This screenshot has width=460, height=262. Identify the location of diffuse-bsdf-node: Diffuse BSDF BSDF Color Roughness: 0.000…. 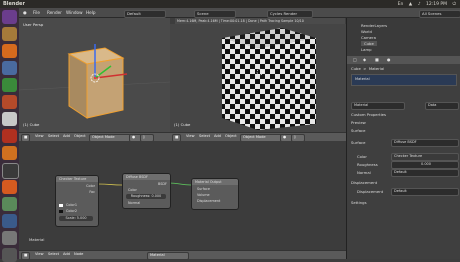
(146, 191).